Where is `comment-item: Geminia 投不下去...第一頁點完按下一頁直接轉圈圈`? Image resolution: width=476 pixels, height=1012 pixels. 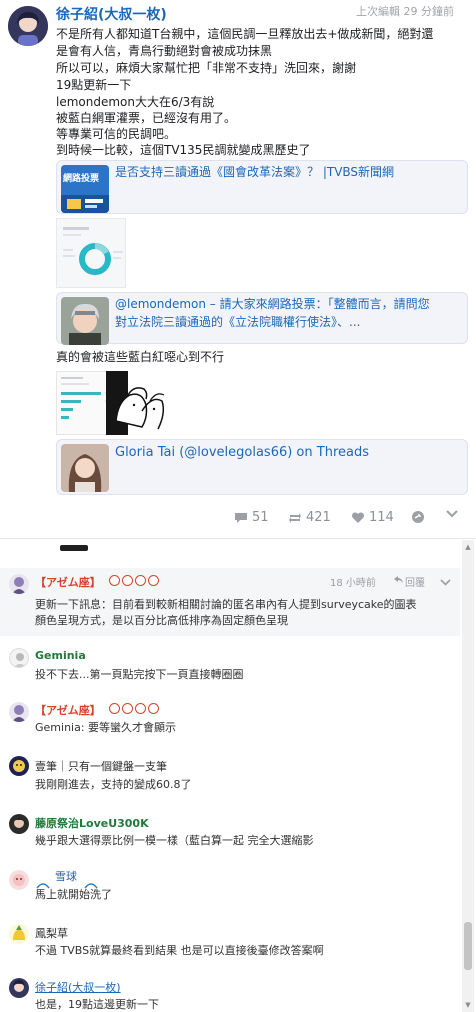 comment-item: Geminia 投不下去...第一頁點完按下一頁直接轉圈圈 is located at coordinates (230, 666).